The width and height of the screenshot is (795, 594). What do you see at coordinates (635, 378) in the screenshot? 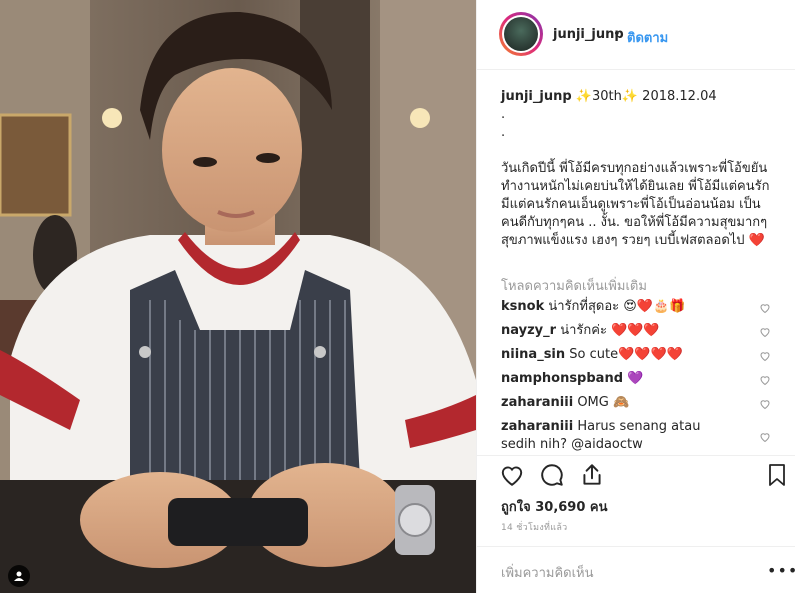
I see `comment-text: 💜` at bounding box center [635, 378].